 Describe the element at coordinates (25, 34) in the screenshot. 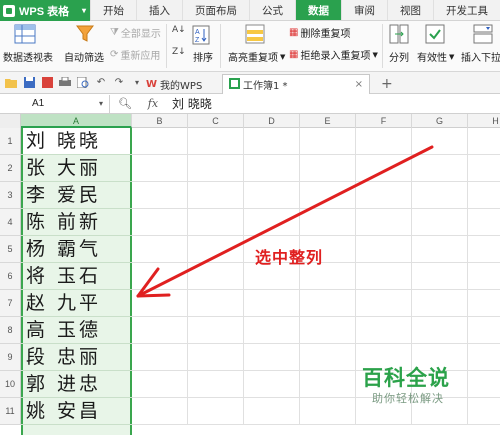

I see `pivot-table-icon` at that location.